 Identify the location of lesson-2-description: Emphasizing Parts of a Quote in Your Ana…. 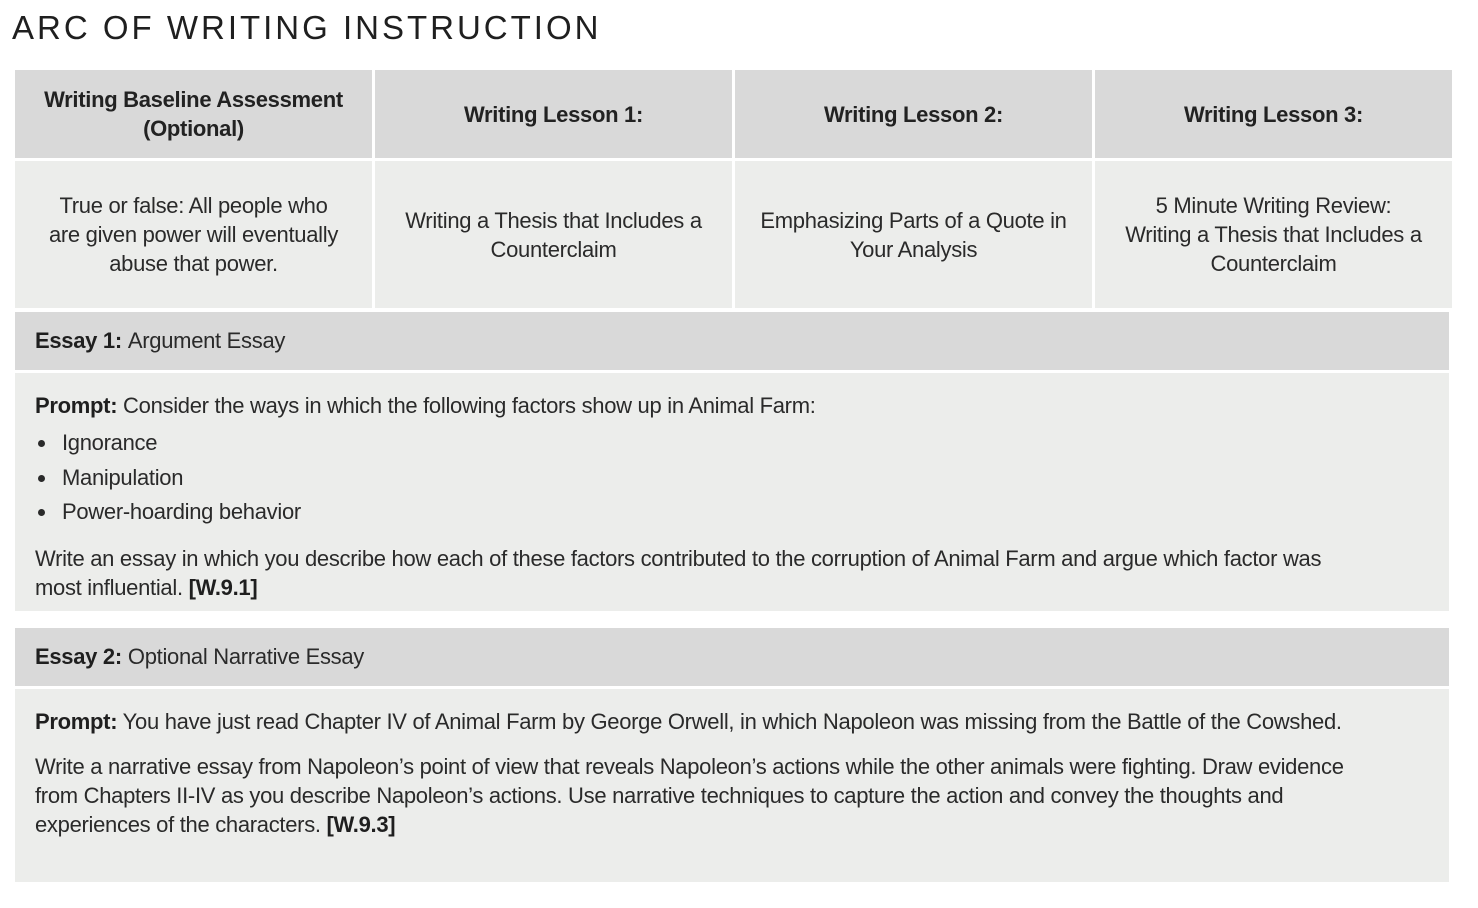
(913, 234).